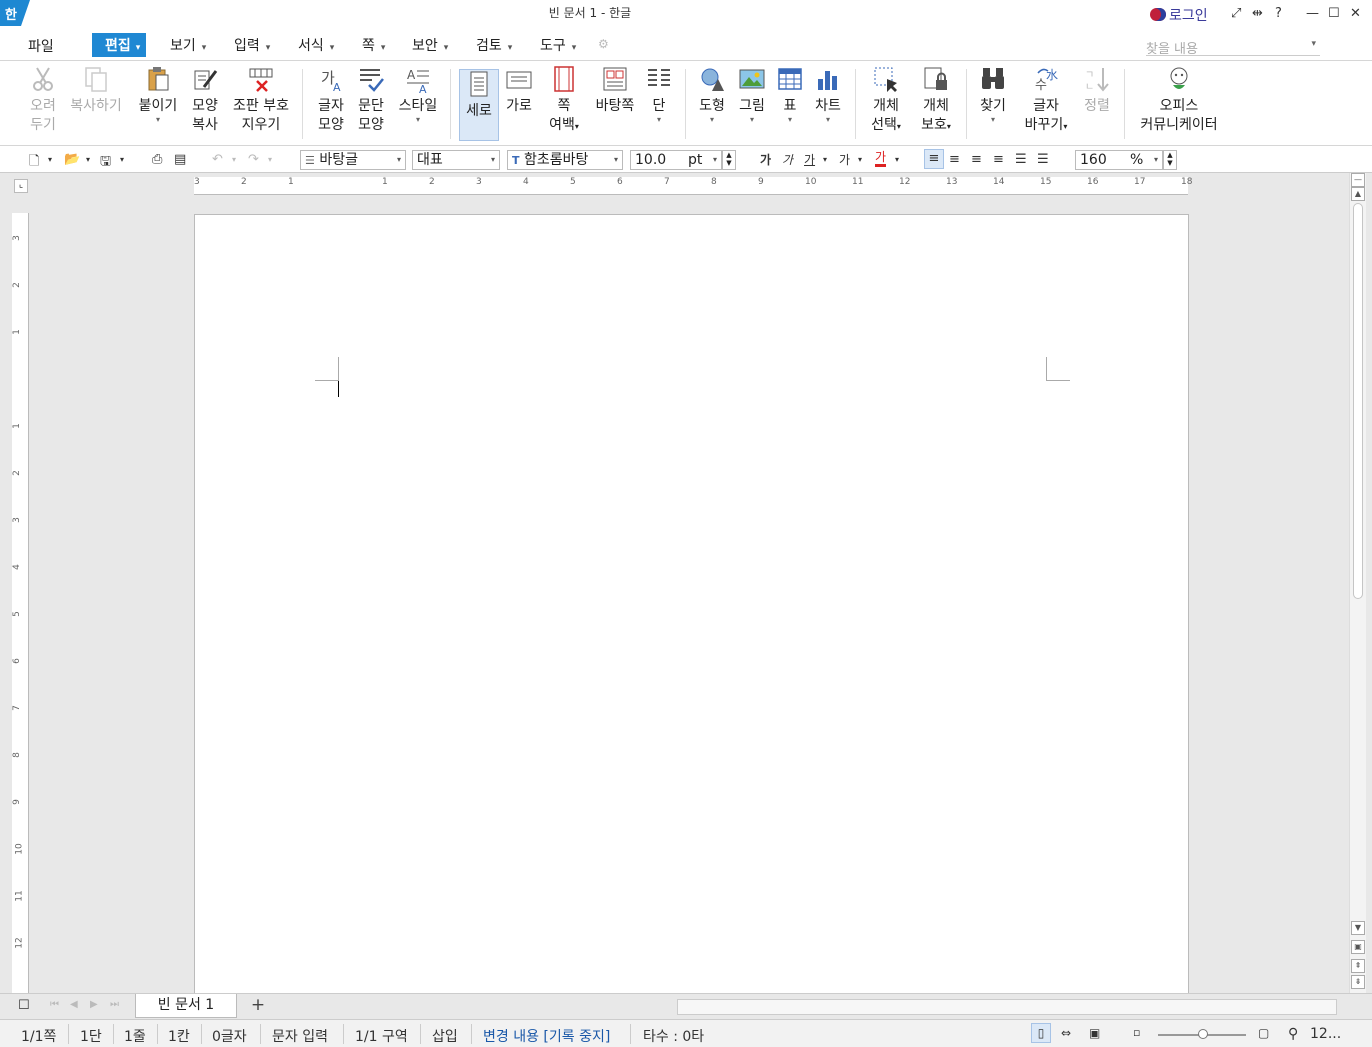 Image resolution: width=1372 pixels, height=1047 pixels. I want to click on zoom-slider-thumb, so click(1203, 1034).